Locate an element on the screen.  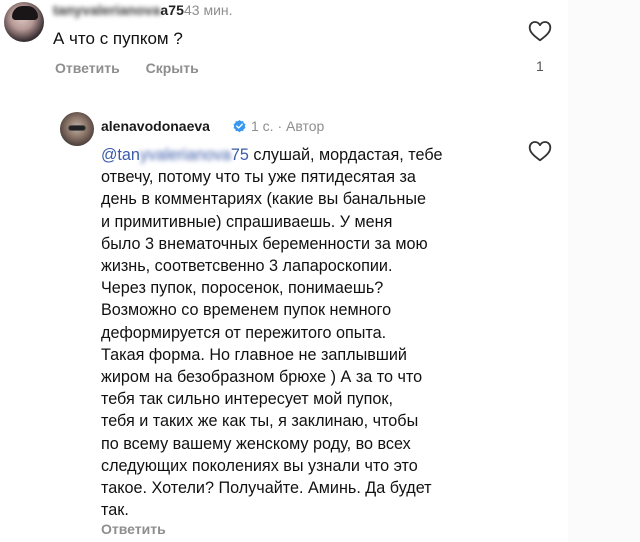
like-count: 1 is located at coordinates (540, 66).